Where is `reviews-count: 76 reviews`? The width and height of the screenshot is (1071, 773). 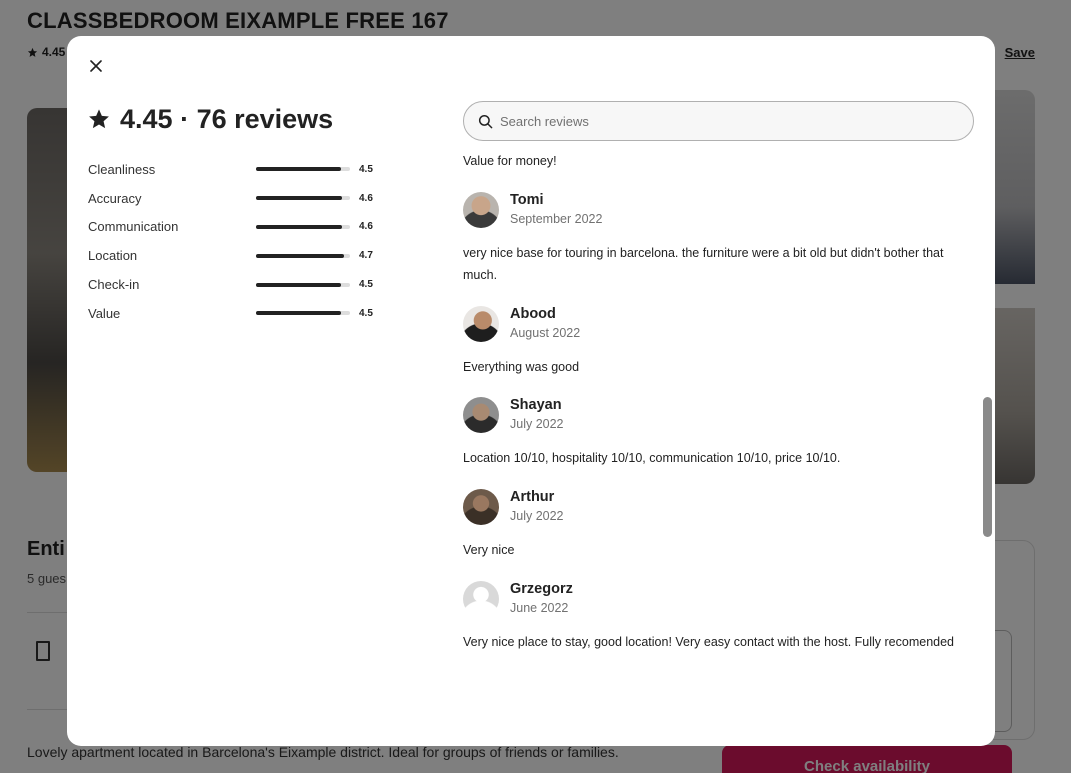 reviews-count: 76 reviews is located at coordinates (265, 118).